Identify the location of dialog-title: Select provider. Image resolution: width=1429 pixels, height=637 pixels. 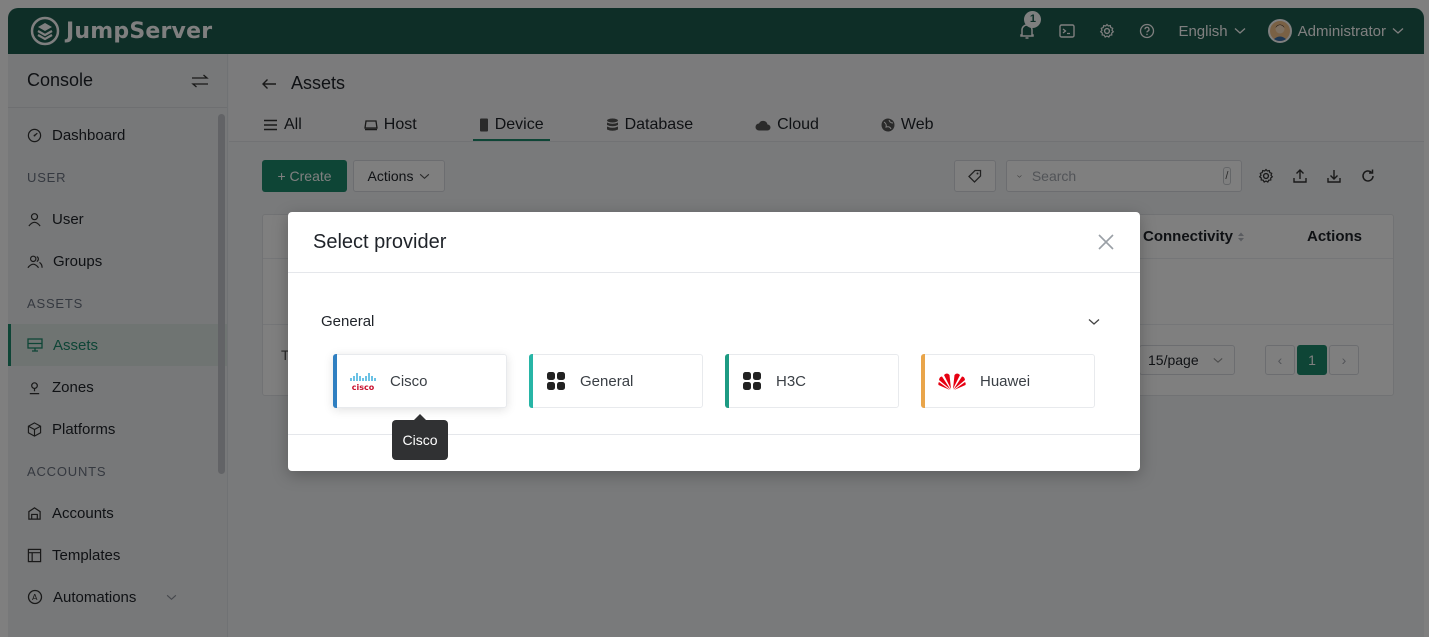
(380, 242).